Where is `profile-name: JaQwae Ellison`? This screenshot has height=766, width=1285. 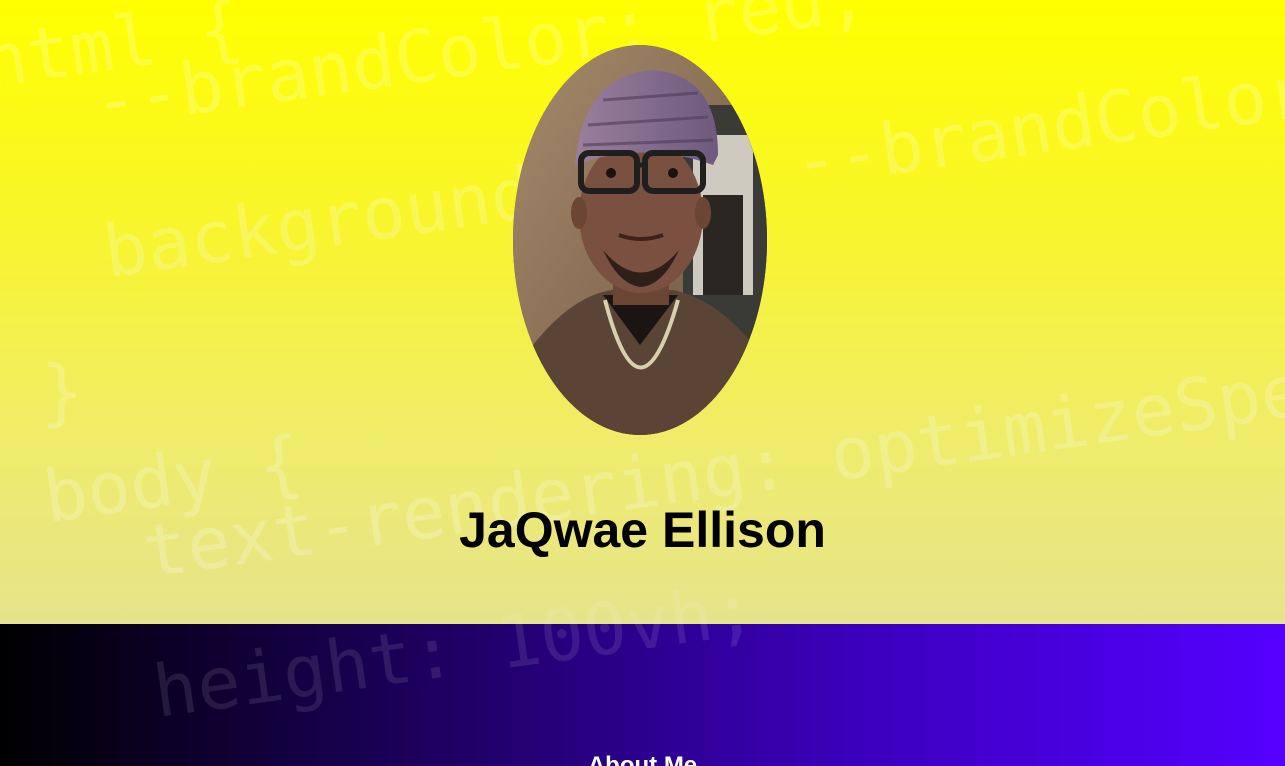
profile-name: JaQwae Ellison is located at coordinates (642, 530).